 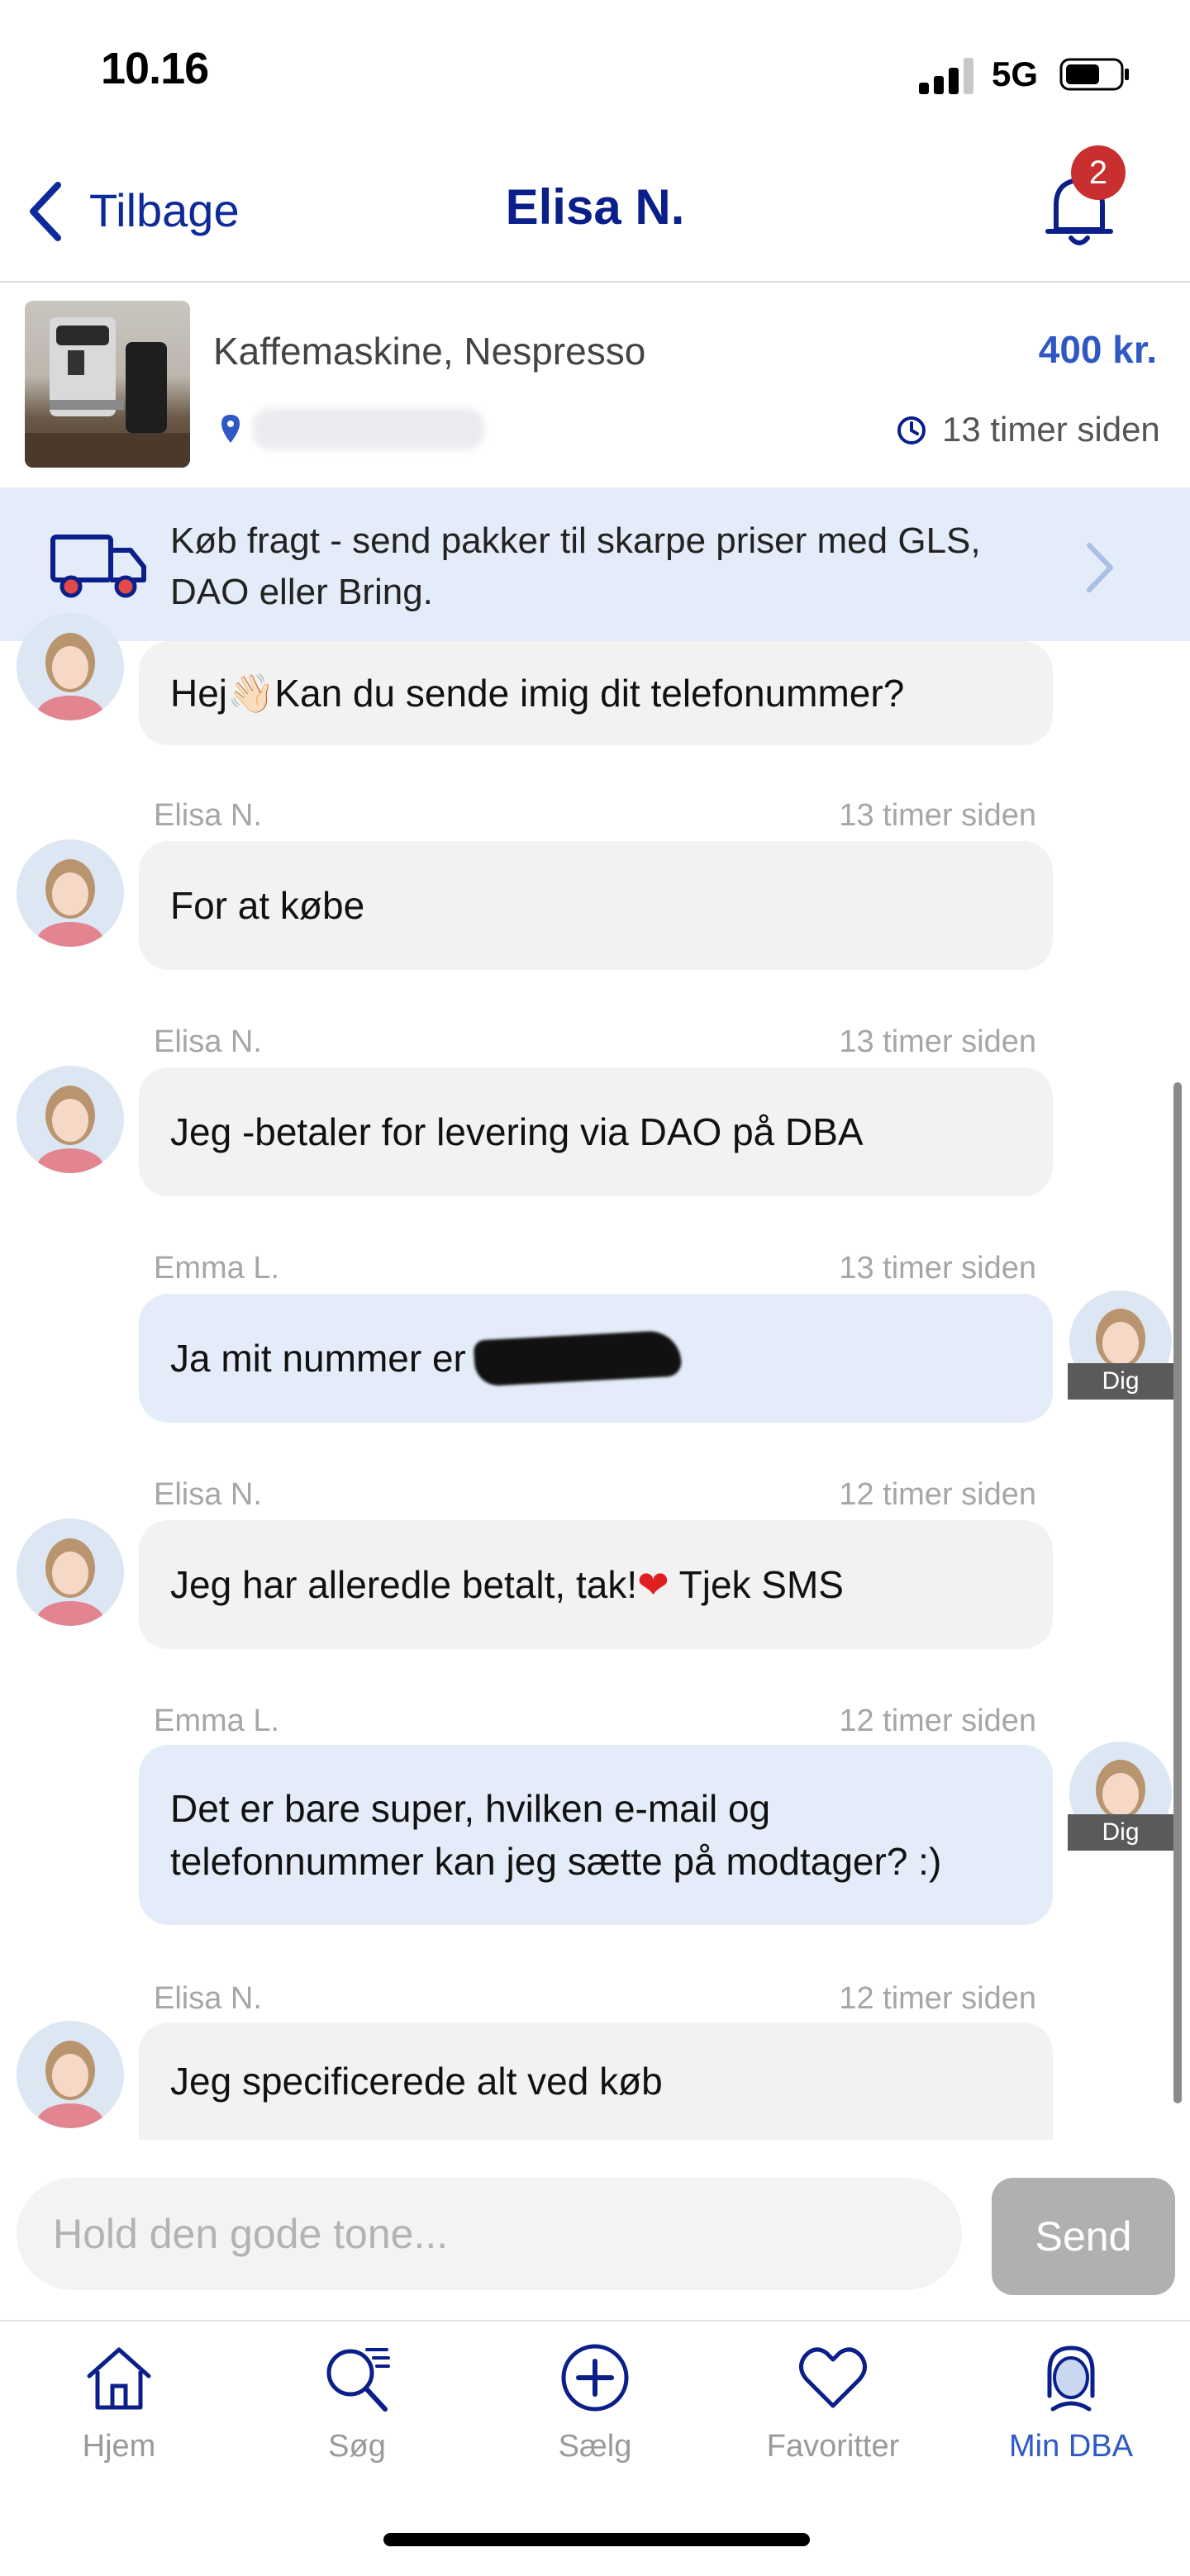 I want to click on tab-label: Favoritter, so click(x=833, y=2446).